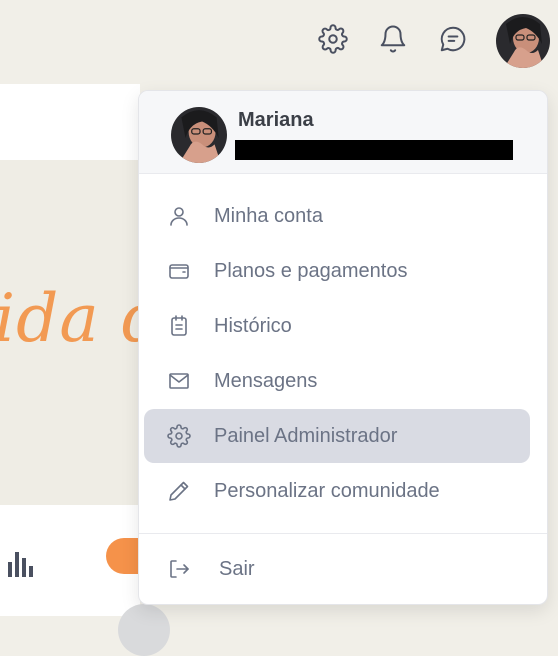 Image resolution: width=558 pixels, height=656 pixels. I want to click on user-icon, so click(179, 216).